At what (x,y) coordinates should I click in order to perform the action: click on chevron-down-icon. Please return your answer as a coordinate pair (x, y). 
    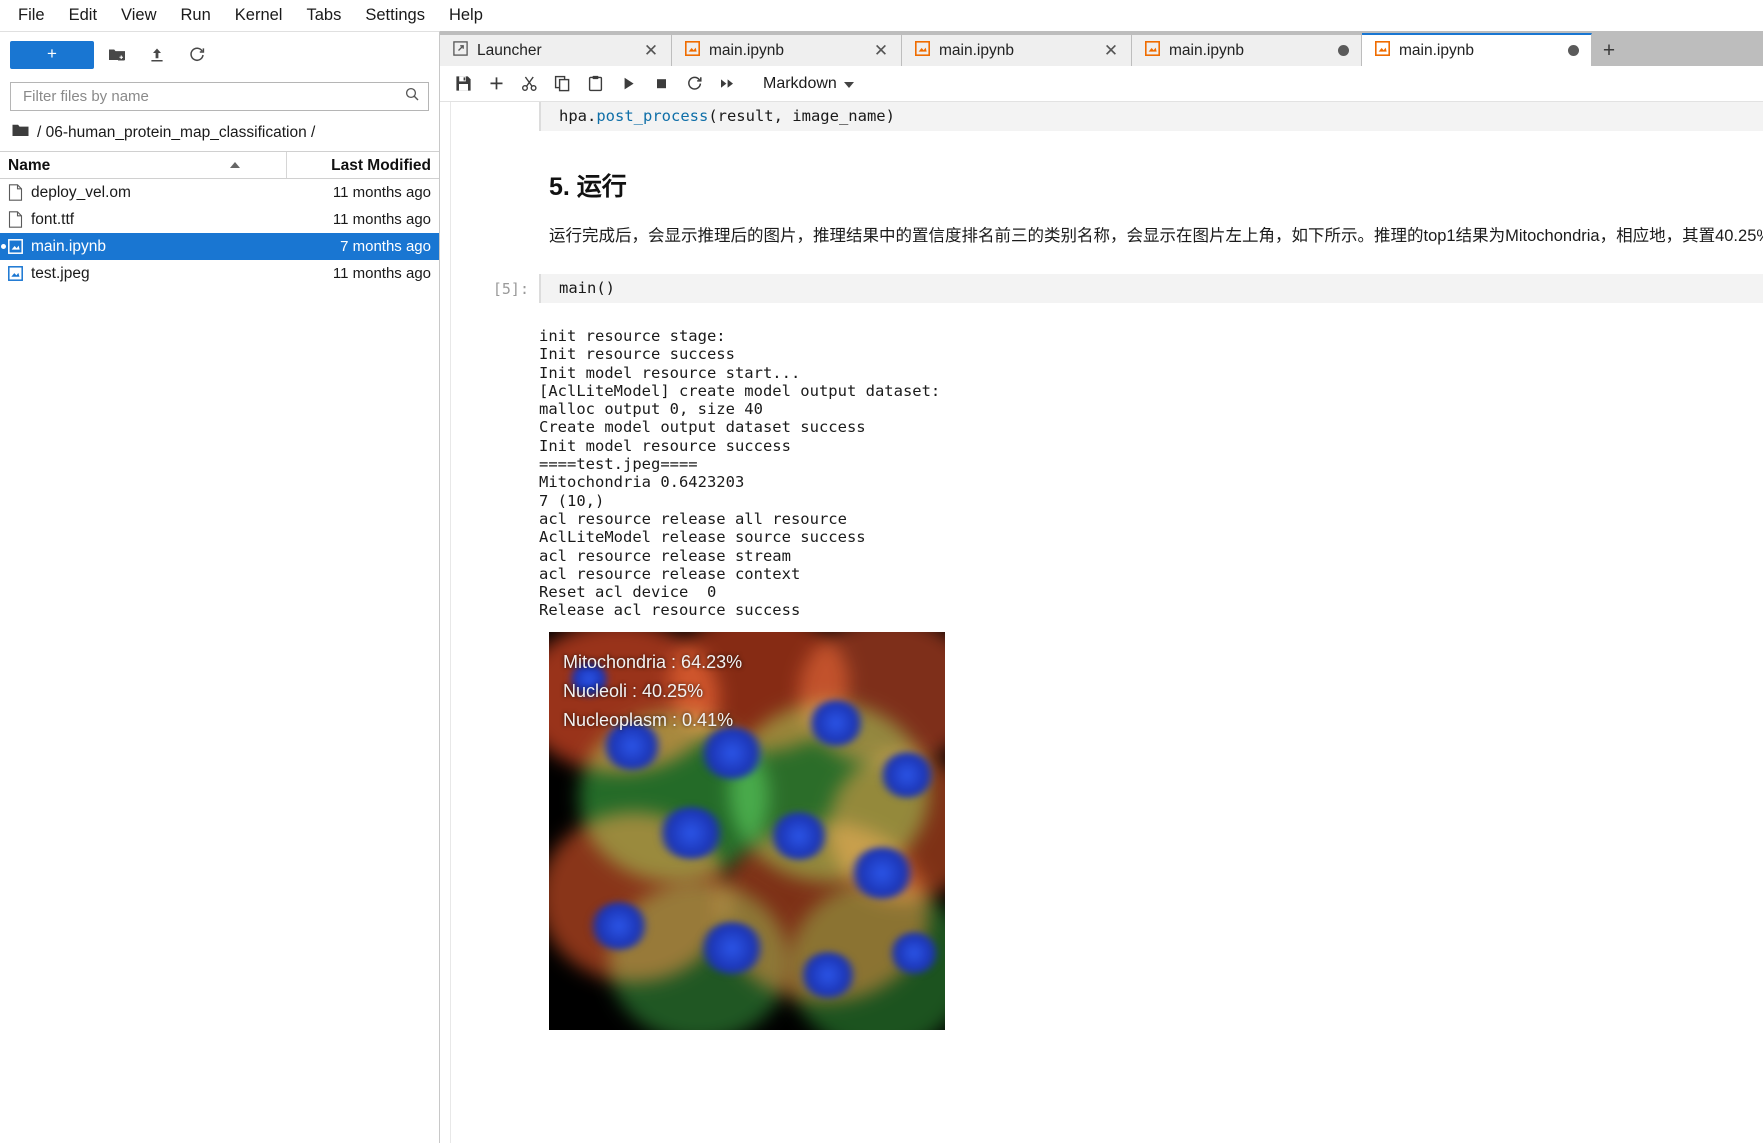
    Looking at the image, I should click on (848, 84).